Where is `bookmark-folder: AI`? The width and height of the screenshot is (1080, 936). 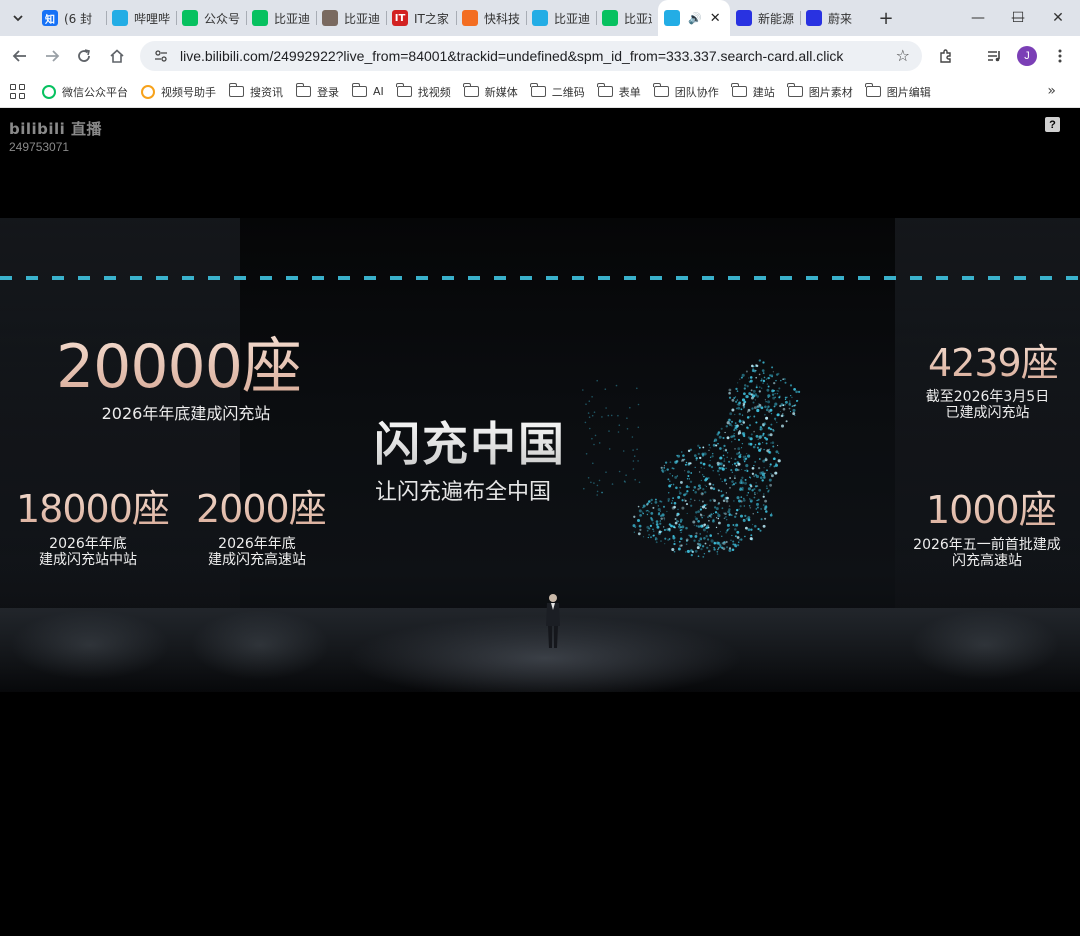 bookmark-folder: AI is located at coordinates (367, 90).